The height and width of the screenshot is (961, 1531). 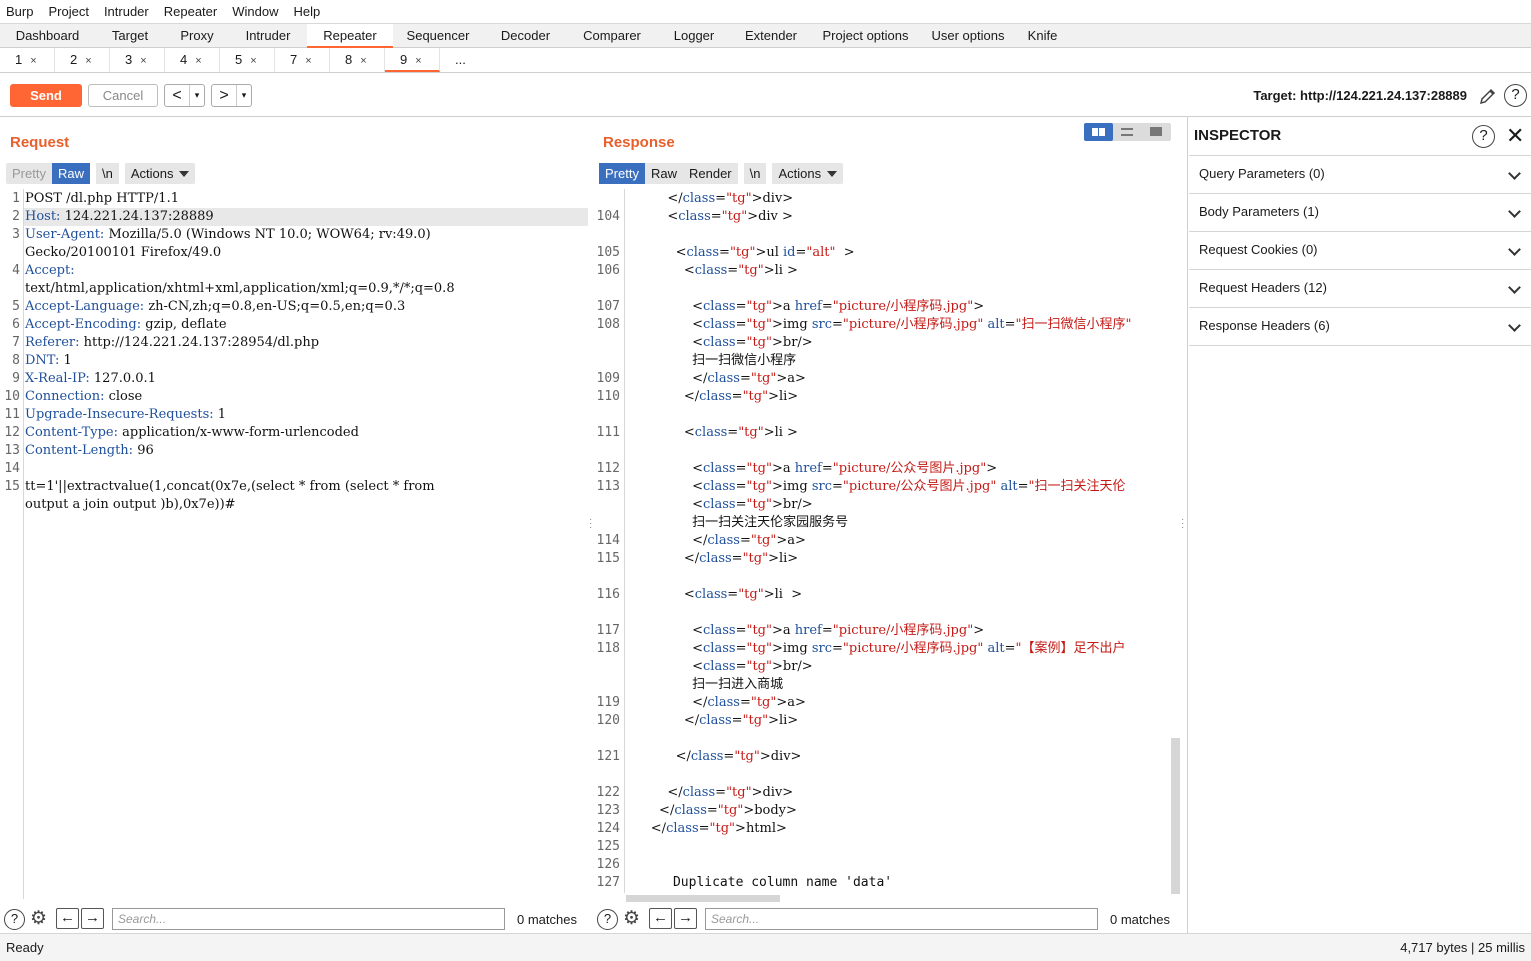 What do you see at coordinates (1360, 213) in the screenshot?
I see `inspector-section: Body Parameters (1)` at bounding box center [1360, 213].